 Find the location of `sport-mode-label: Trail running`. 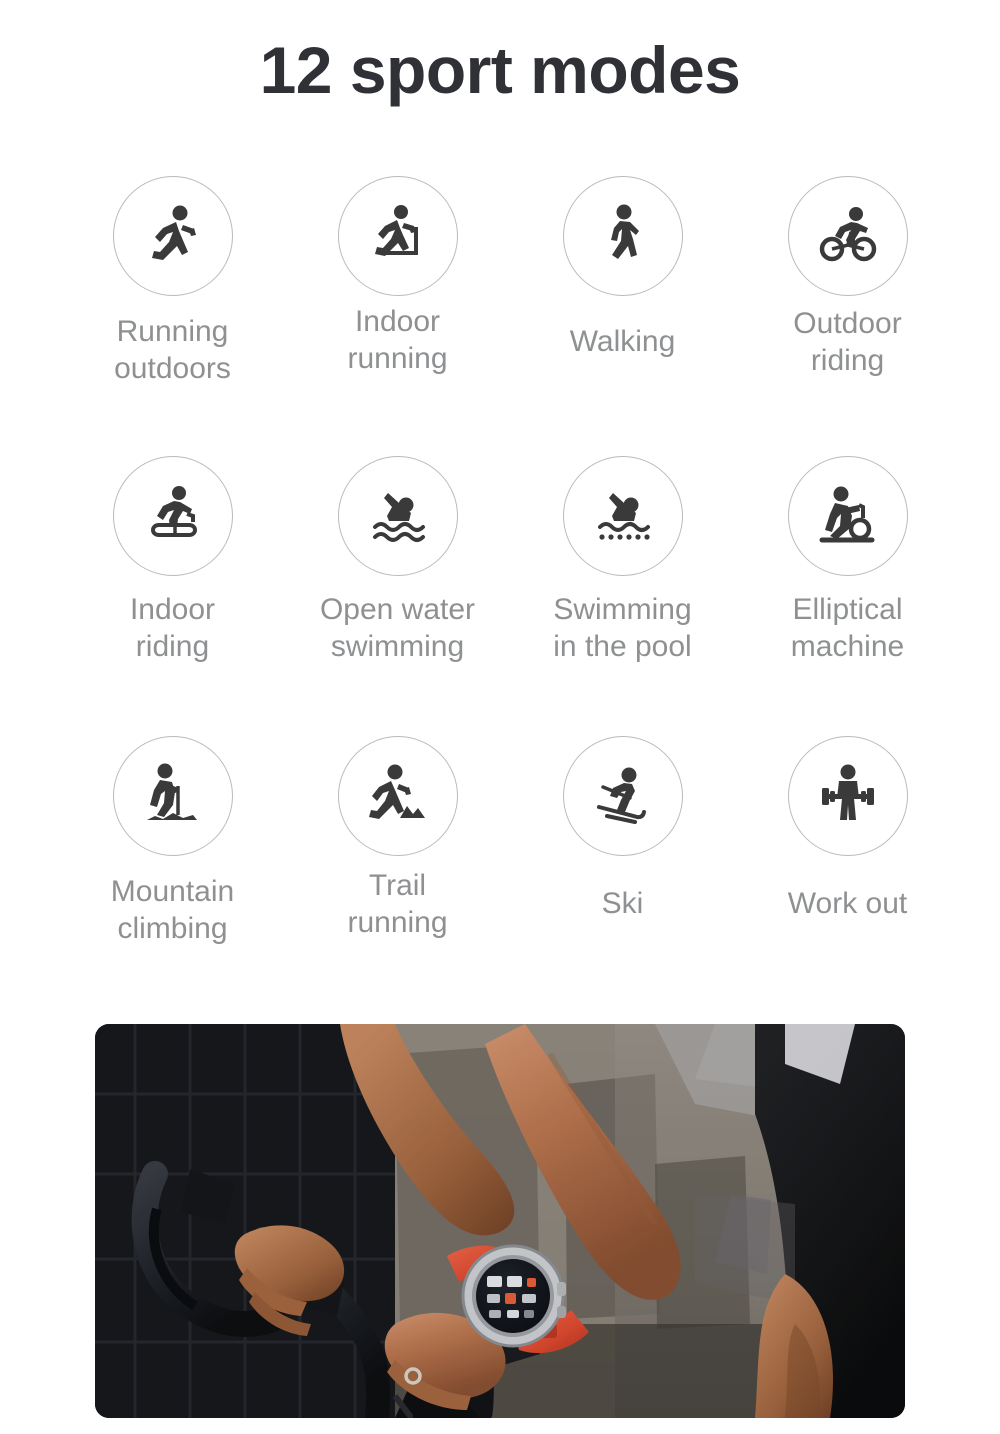

sport-mode-label: Trail running is located at coordinates (397, 904).